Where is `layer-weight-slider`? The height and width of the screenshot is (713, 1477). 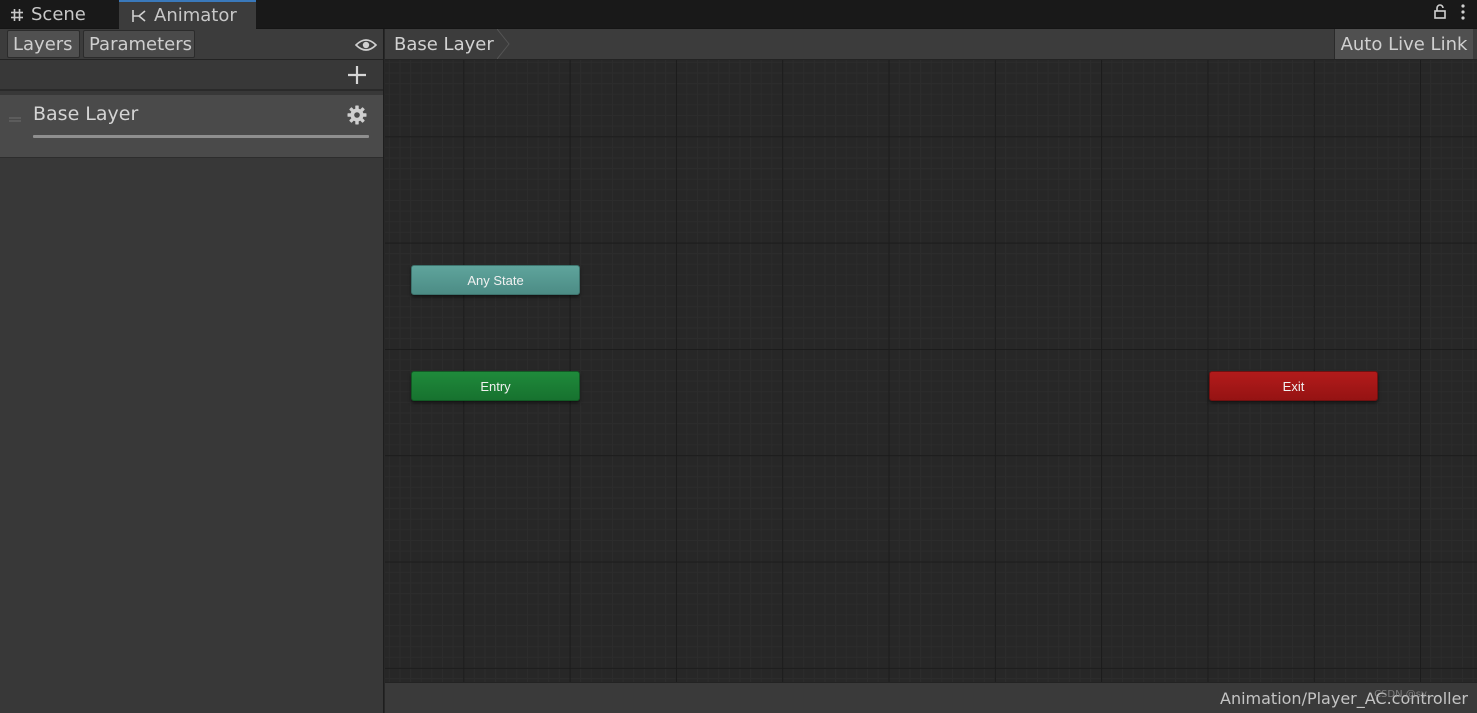
layer-weight-slider is located at coordinates (201, 136).